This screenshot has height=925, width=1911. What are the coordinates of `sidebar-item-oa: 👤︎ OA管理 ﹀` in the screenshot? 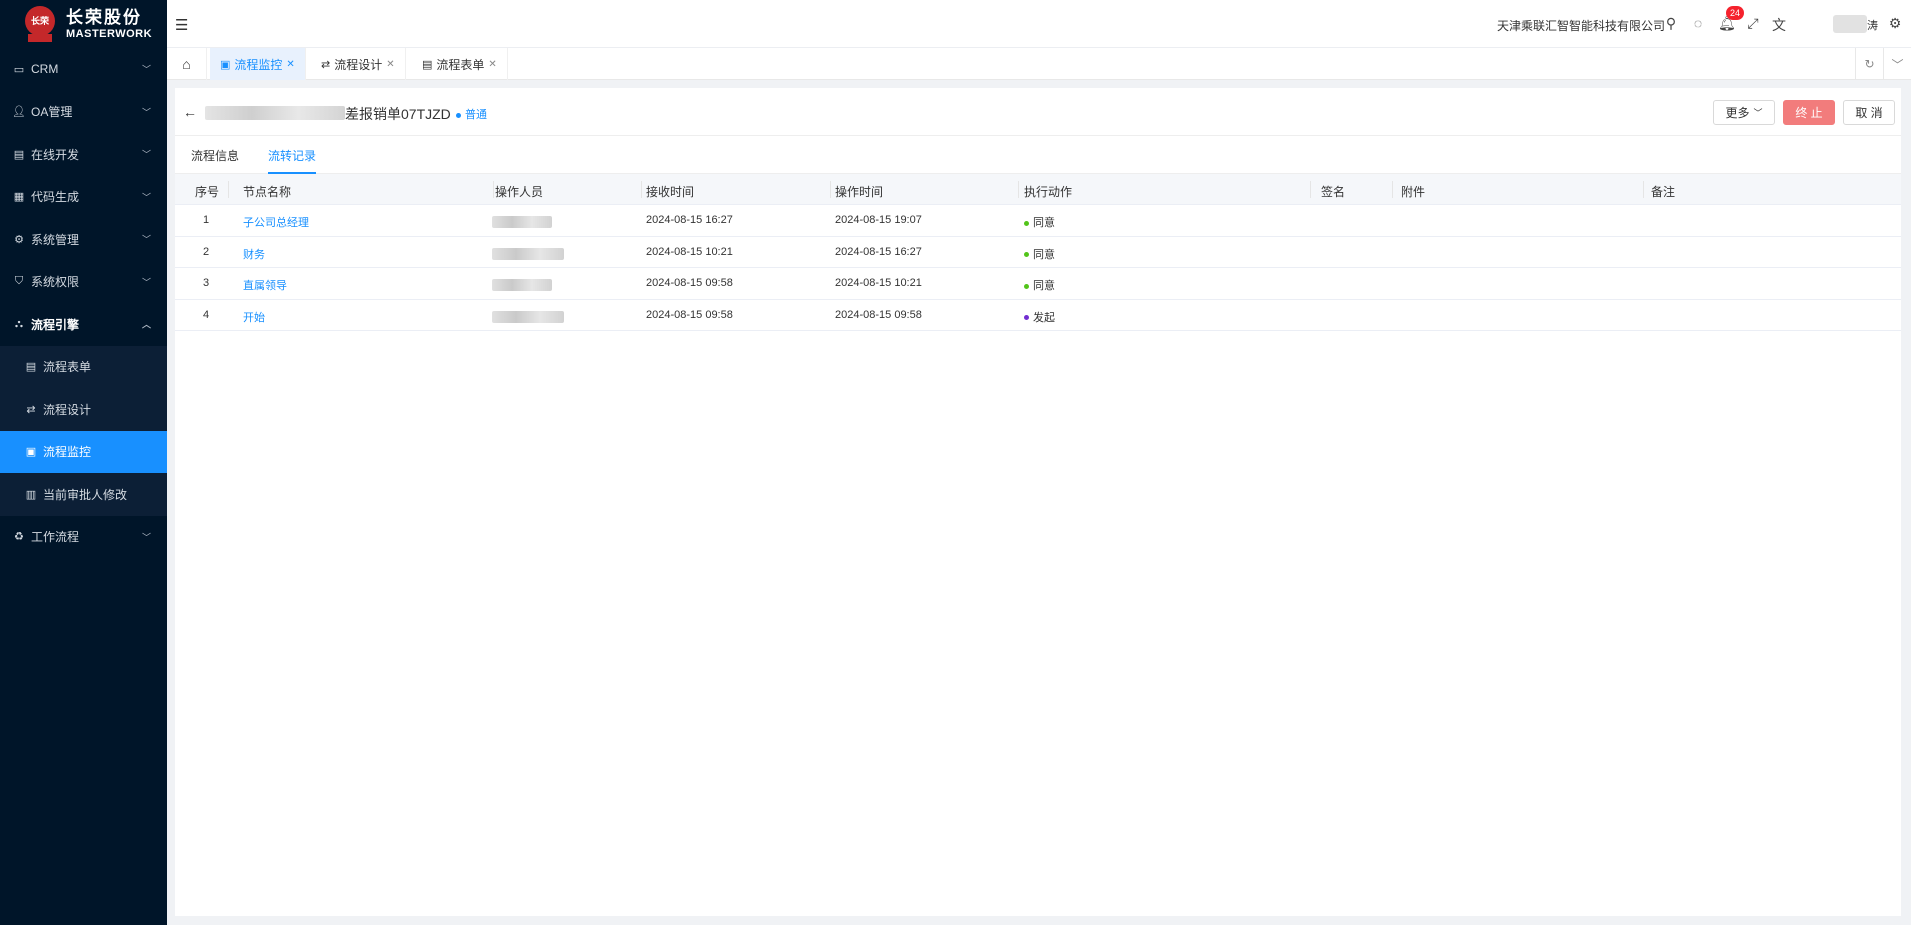 It's located at (83, 112).